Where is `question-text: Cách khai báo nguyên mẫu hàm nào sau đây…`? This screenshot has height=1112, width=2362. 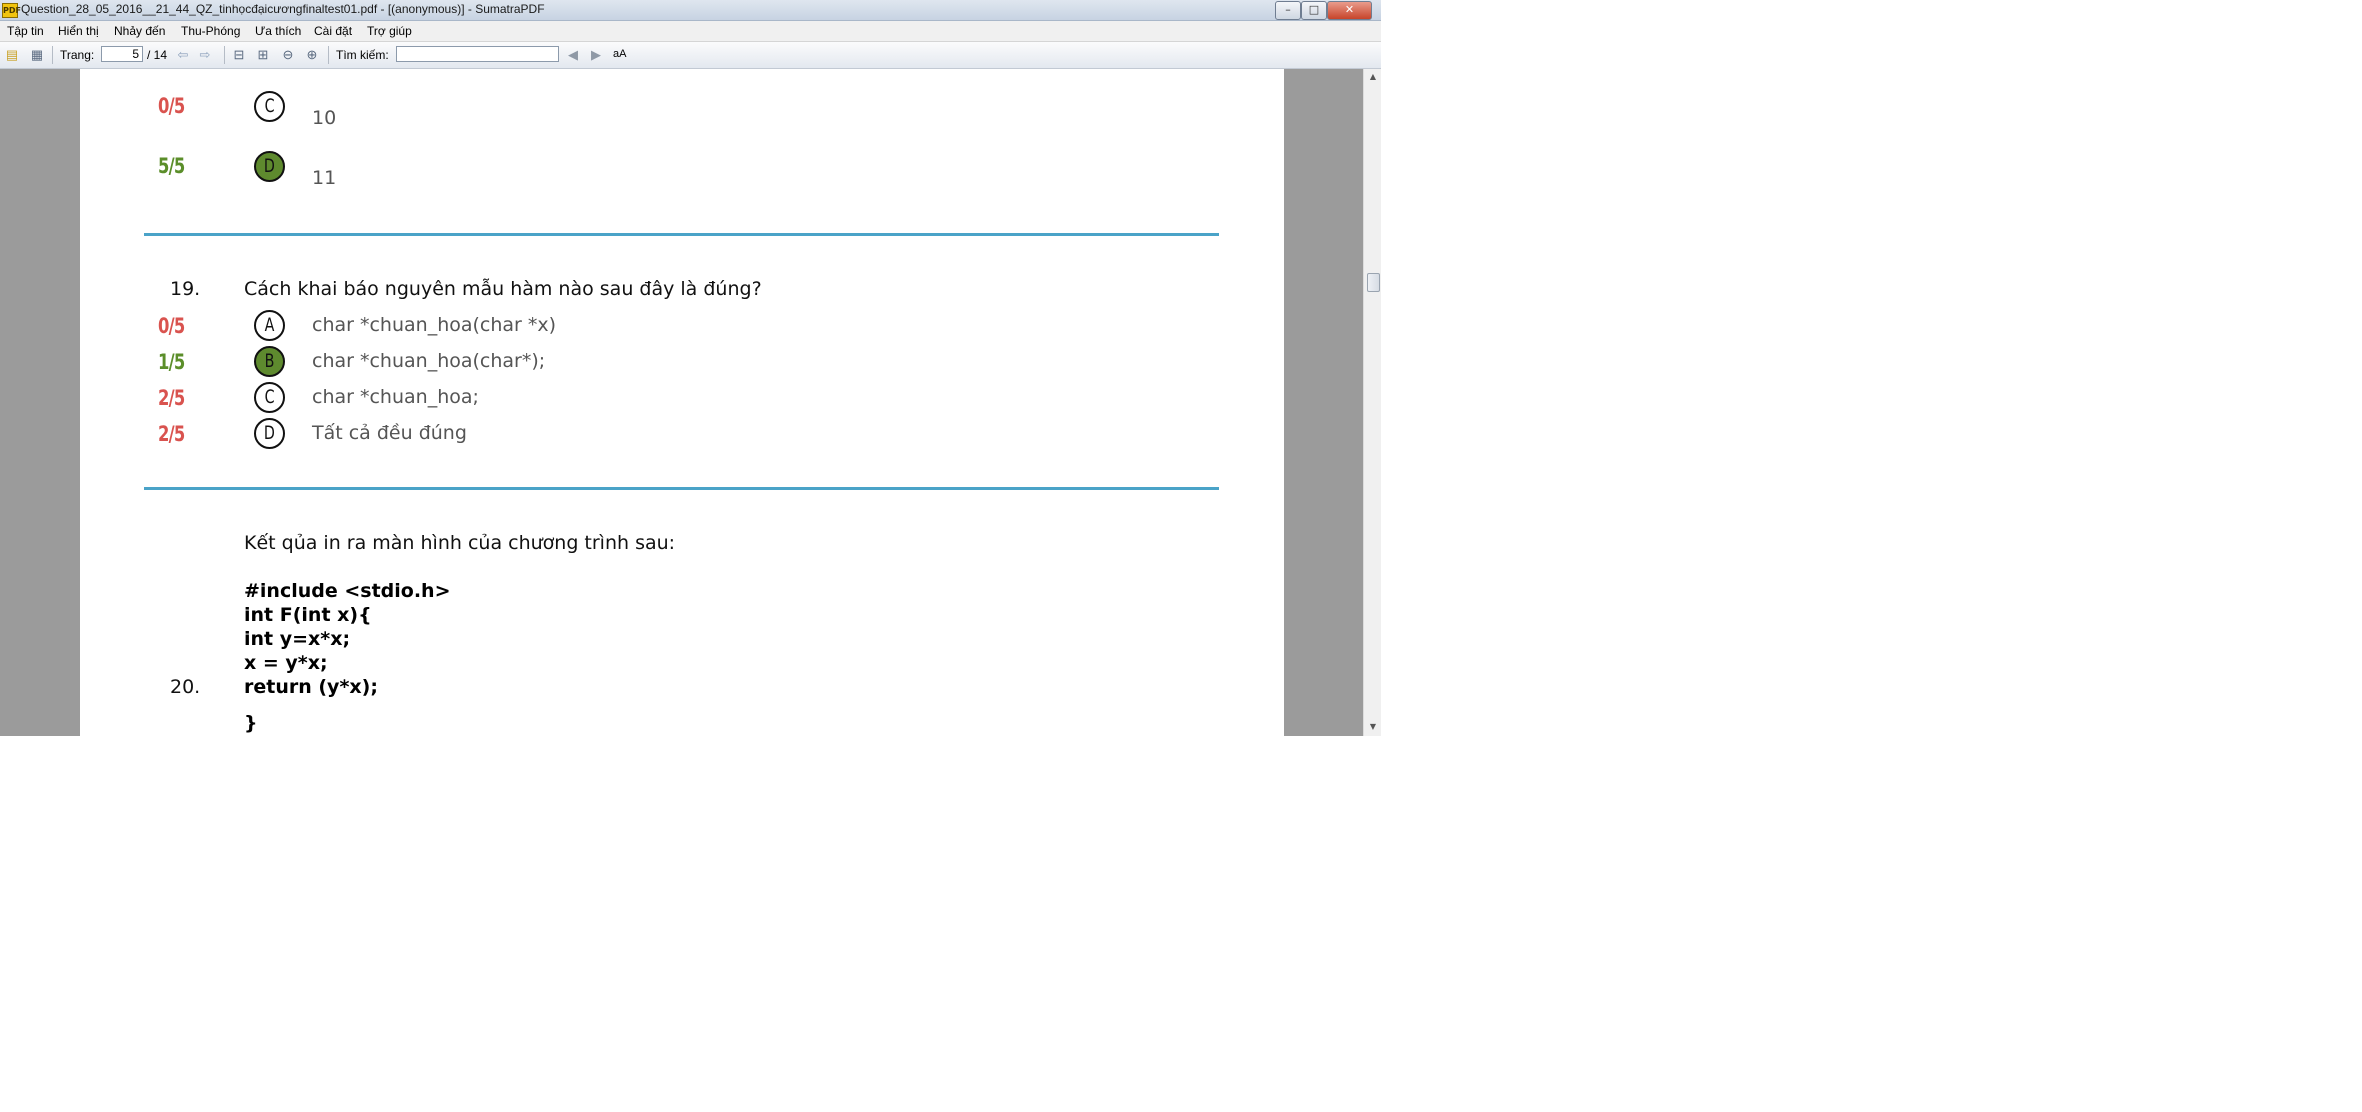 question-text: Cách khai báo nguyên mẫu hàm nào sau đây… is located at coordinates (503, 289).